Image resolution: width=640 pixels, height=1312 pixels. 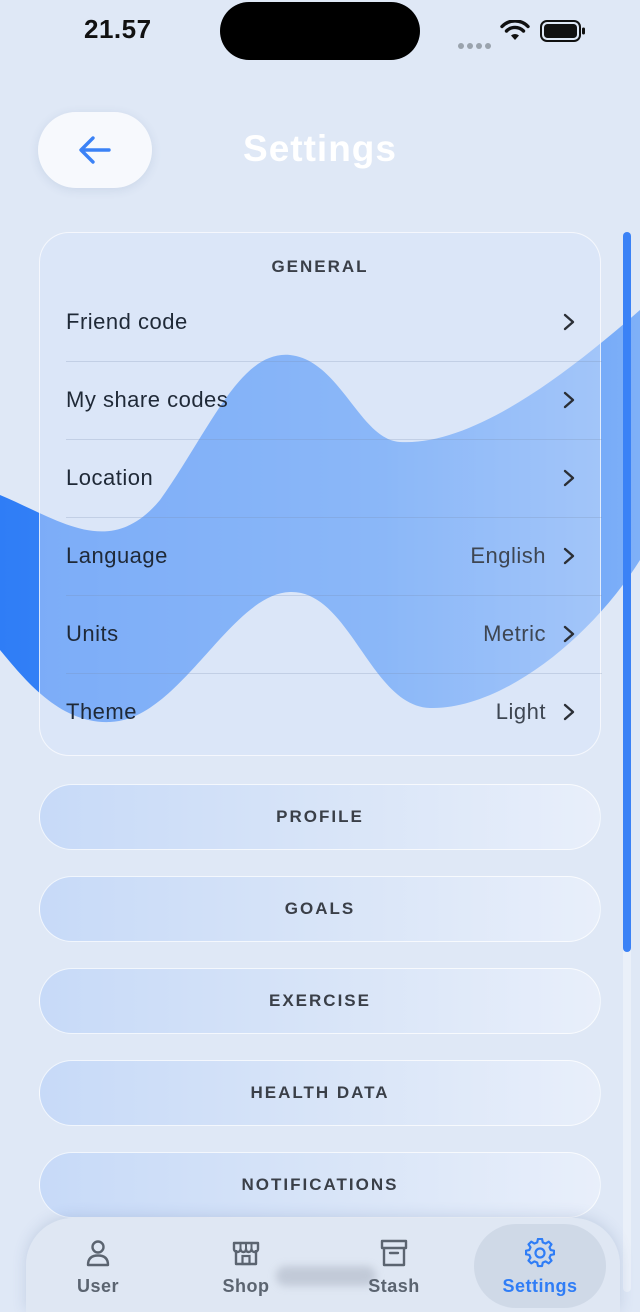 I want to click on setting-label: Location, so click(x=110, y=477).